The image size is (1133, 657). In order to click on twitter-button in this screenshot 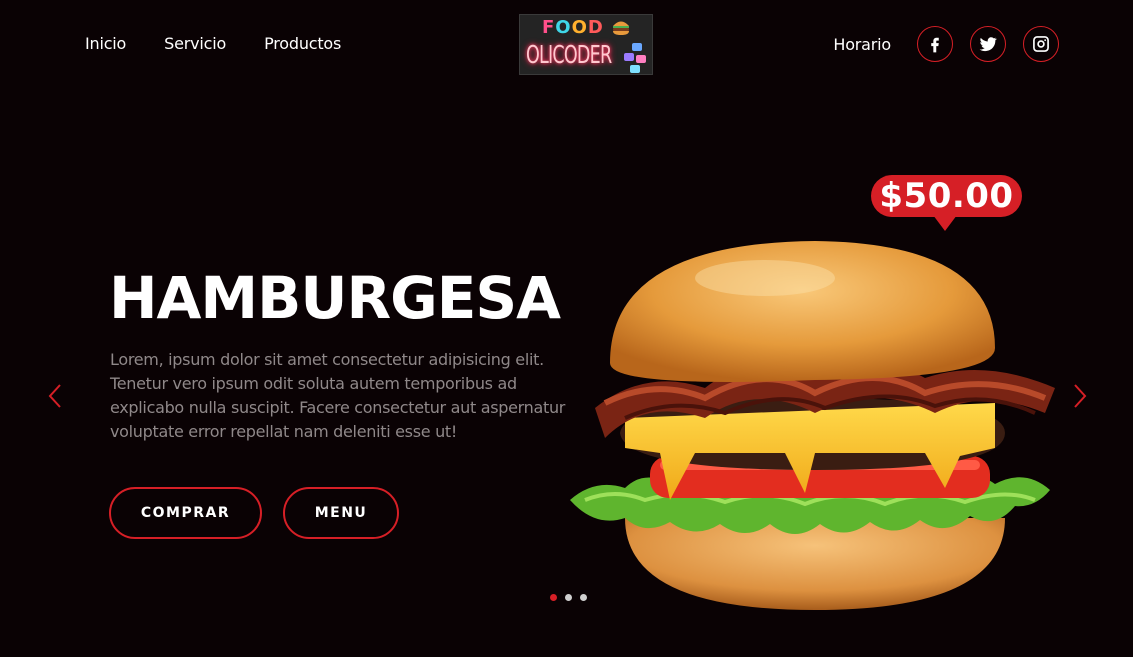, I will do `click(988, 44)`.